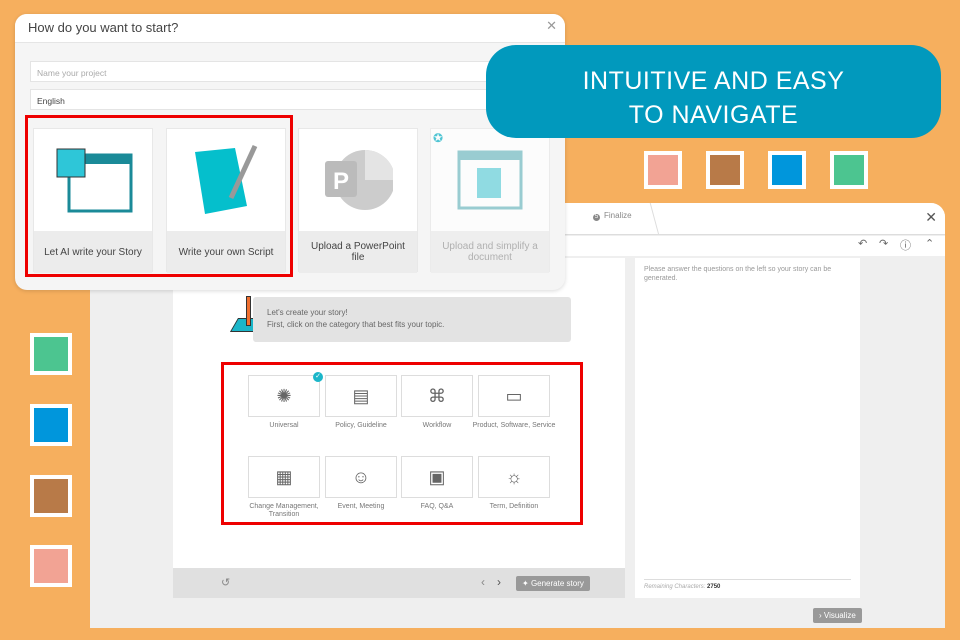  Describe the element at coordinates (483, 582) in the screenshot. I see `prev-icon: ‹` at that location.